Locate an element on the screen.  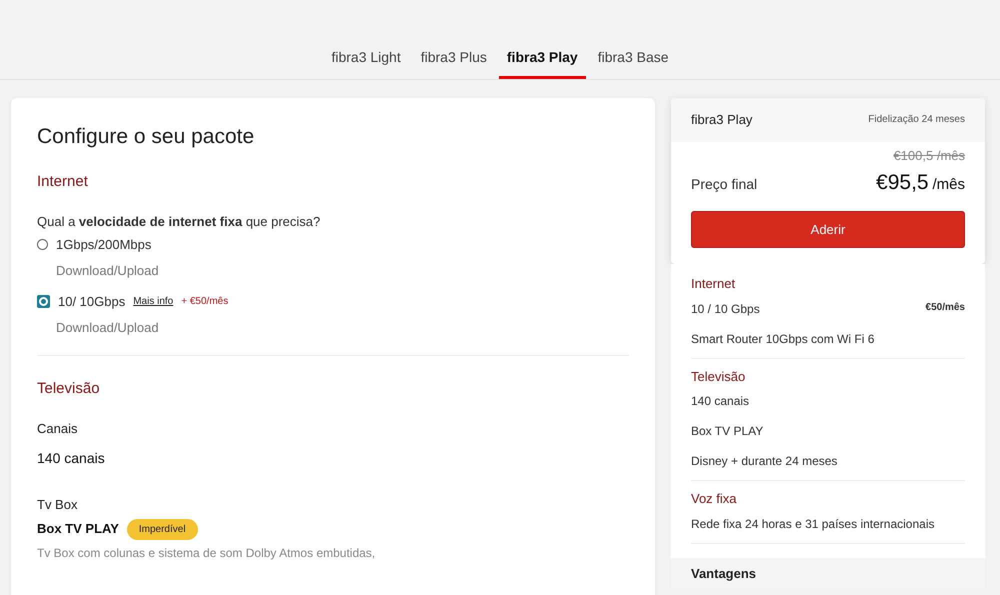
group-heading: Internet is located at coordinates (713, 284).